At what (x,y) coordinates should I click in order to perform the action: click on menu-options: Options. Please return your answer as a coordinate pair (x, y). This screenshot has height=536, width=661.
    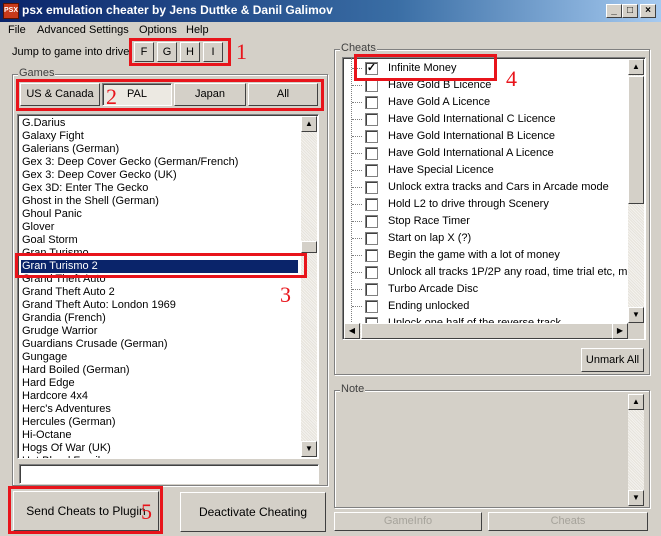
    Looking at the image, I should click on (158, 30).